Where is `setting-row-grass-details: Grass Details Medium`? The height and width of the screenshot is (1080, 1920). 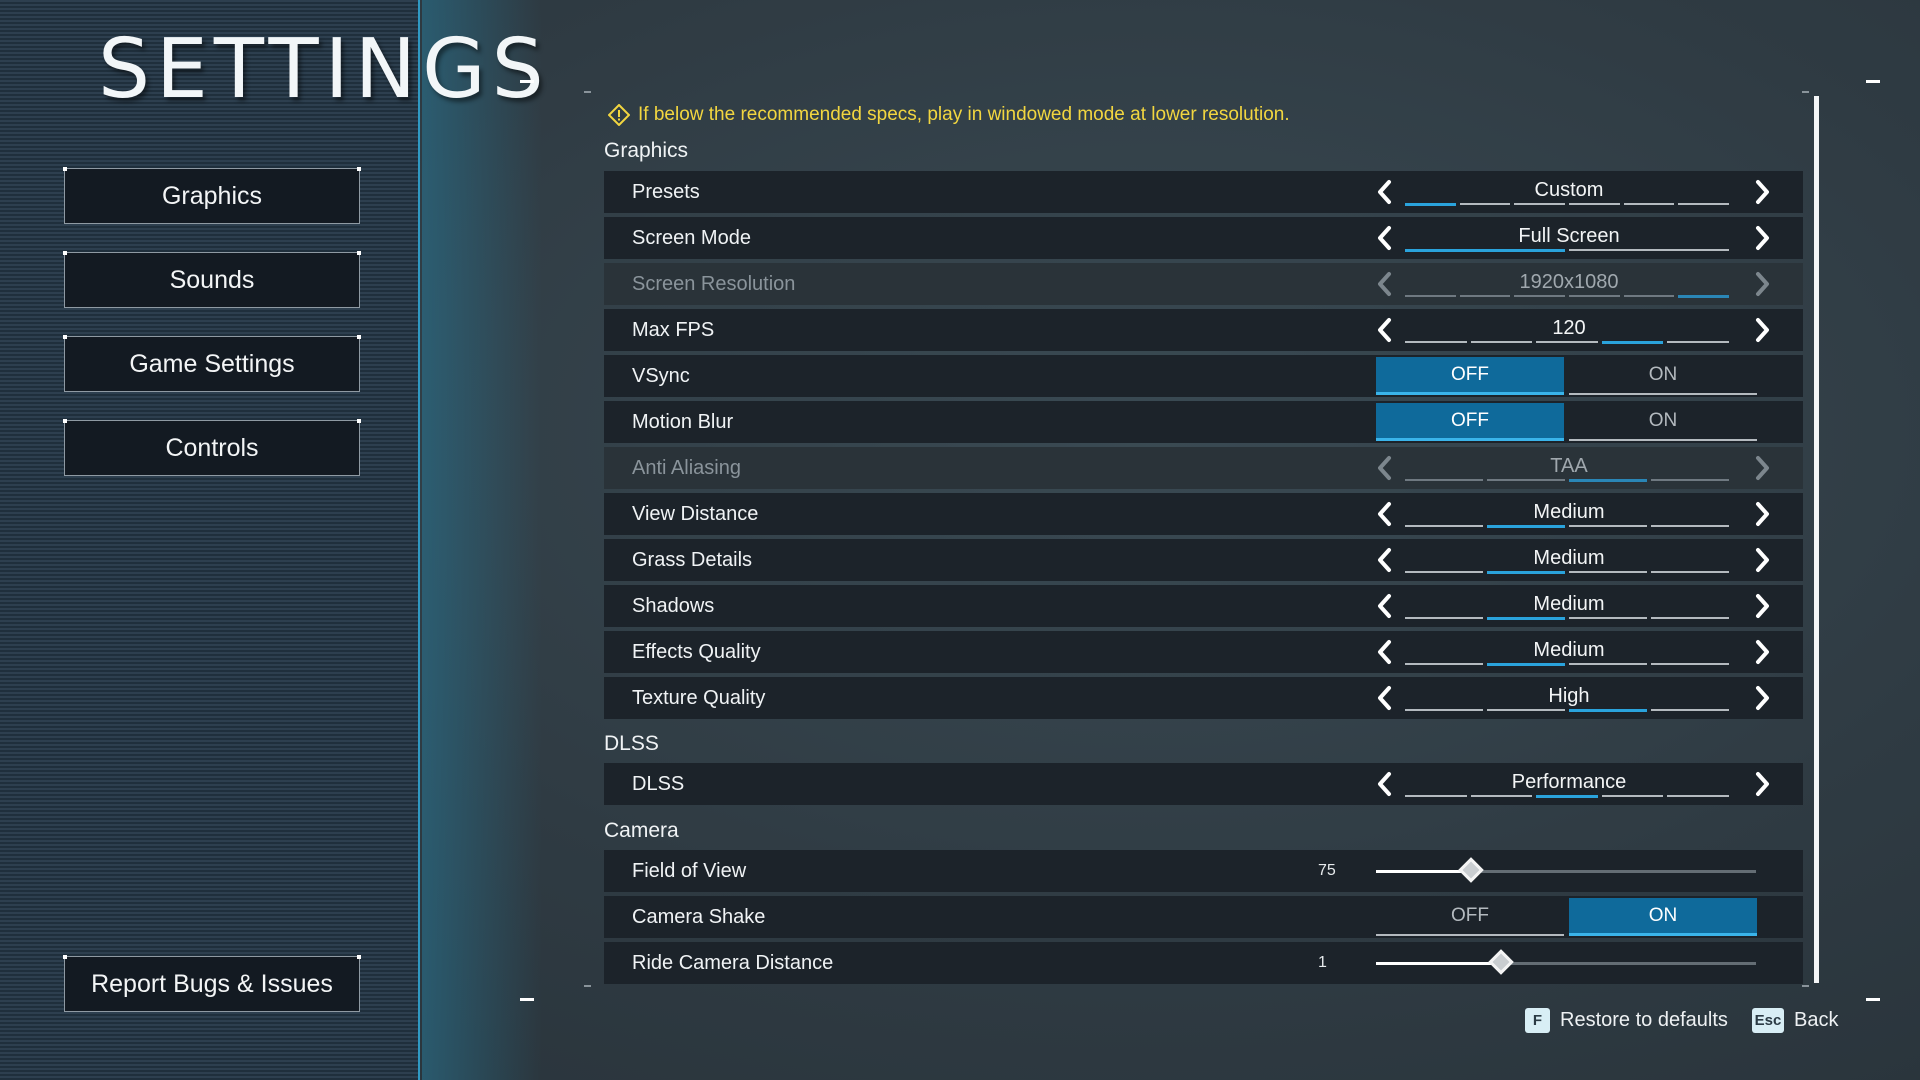 setting-row-grass-details: Grass Details Medium is located at coordinates (1203, 560).